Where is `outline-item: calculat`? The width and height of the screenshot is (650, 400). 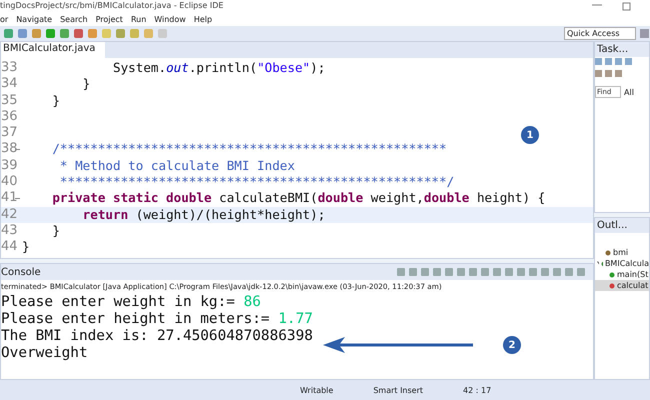
outline-item: calculat is located at coordinates (622, 285).